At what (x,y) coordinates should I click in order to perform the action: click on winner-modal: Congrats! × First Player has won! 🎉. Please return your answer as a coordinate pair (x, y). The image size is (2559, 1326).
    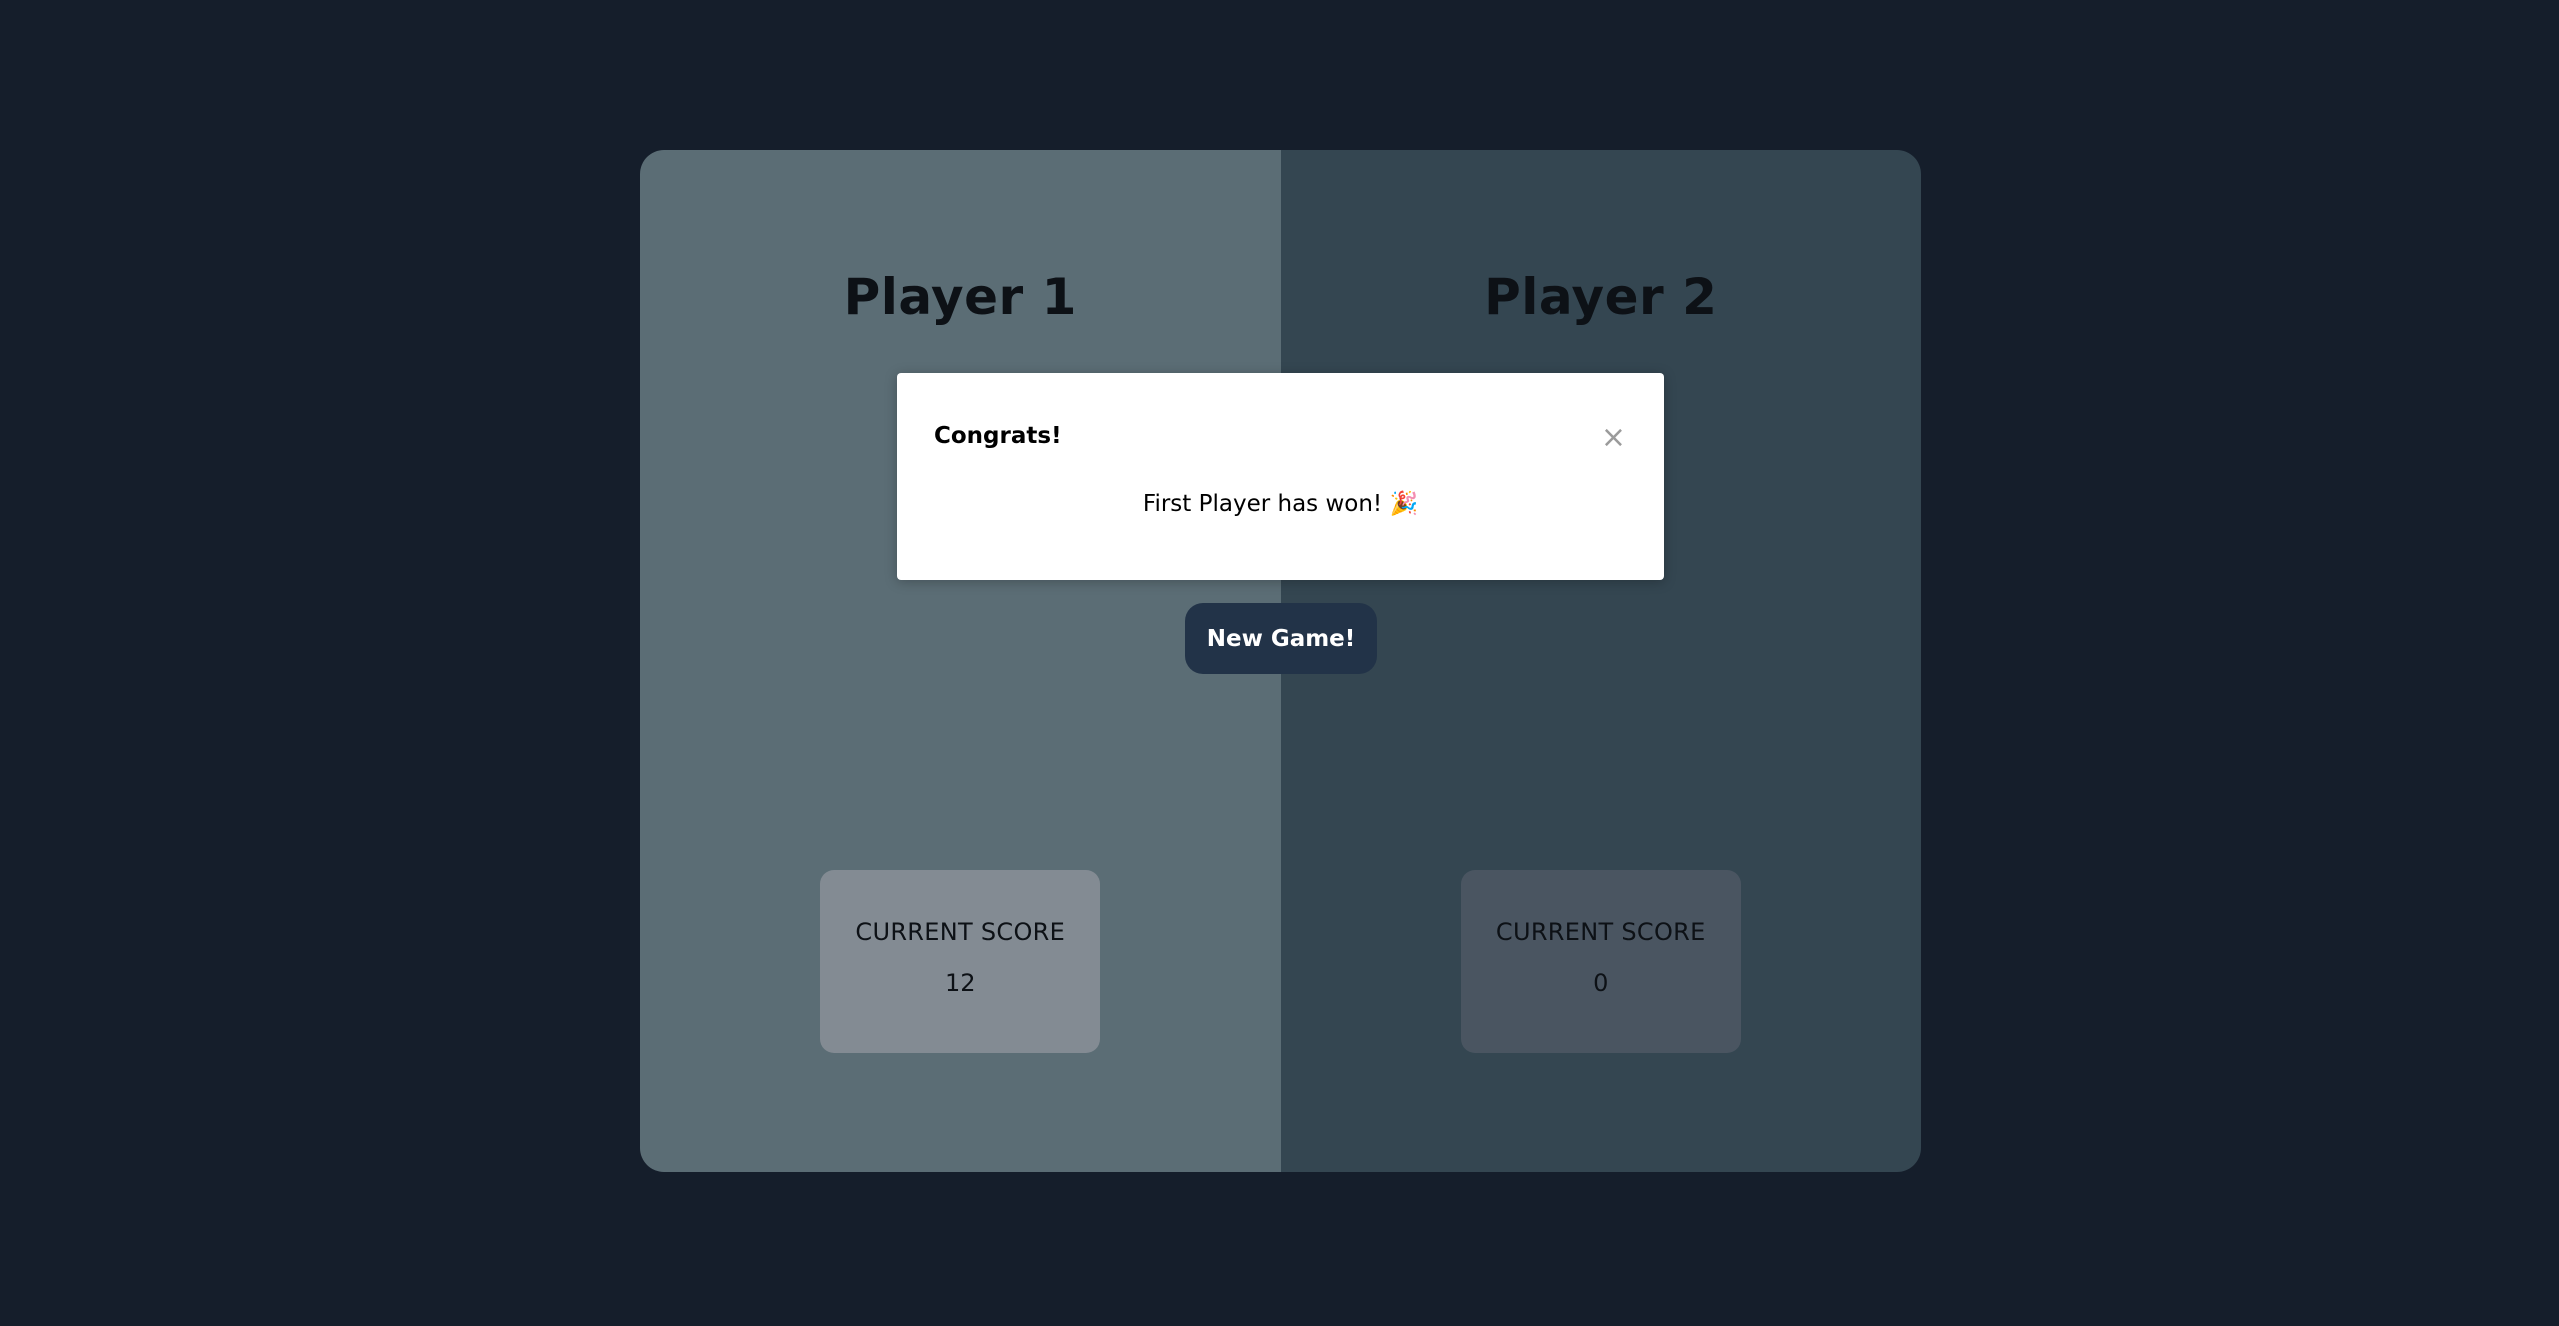
    Looking at the image, I should click on (1280, 476).